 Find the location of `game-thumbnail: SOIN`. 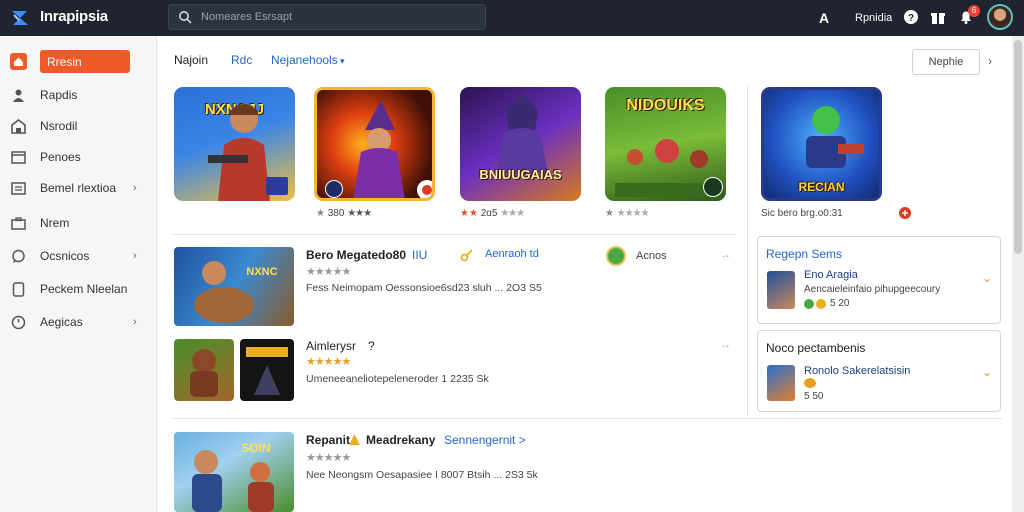

game-thumbnail: SOIN is located at coordinates (234, 472).